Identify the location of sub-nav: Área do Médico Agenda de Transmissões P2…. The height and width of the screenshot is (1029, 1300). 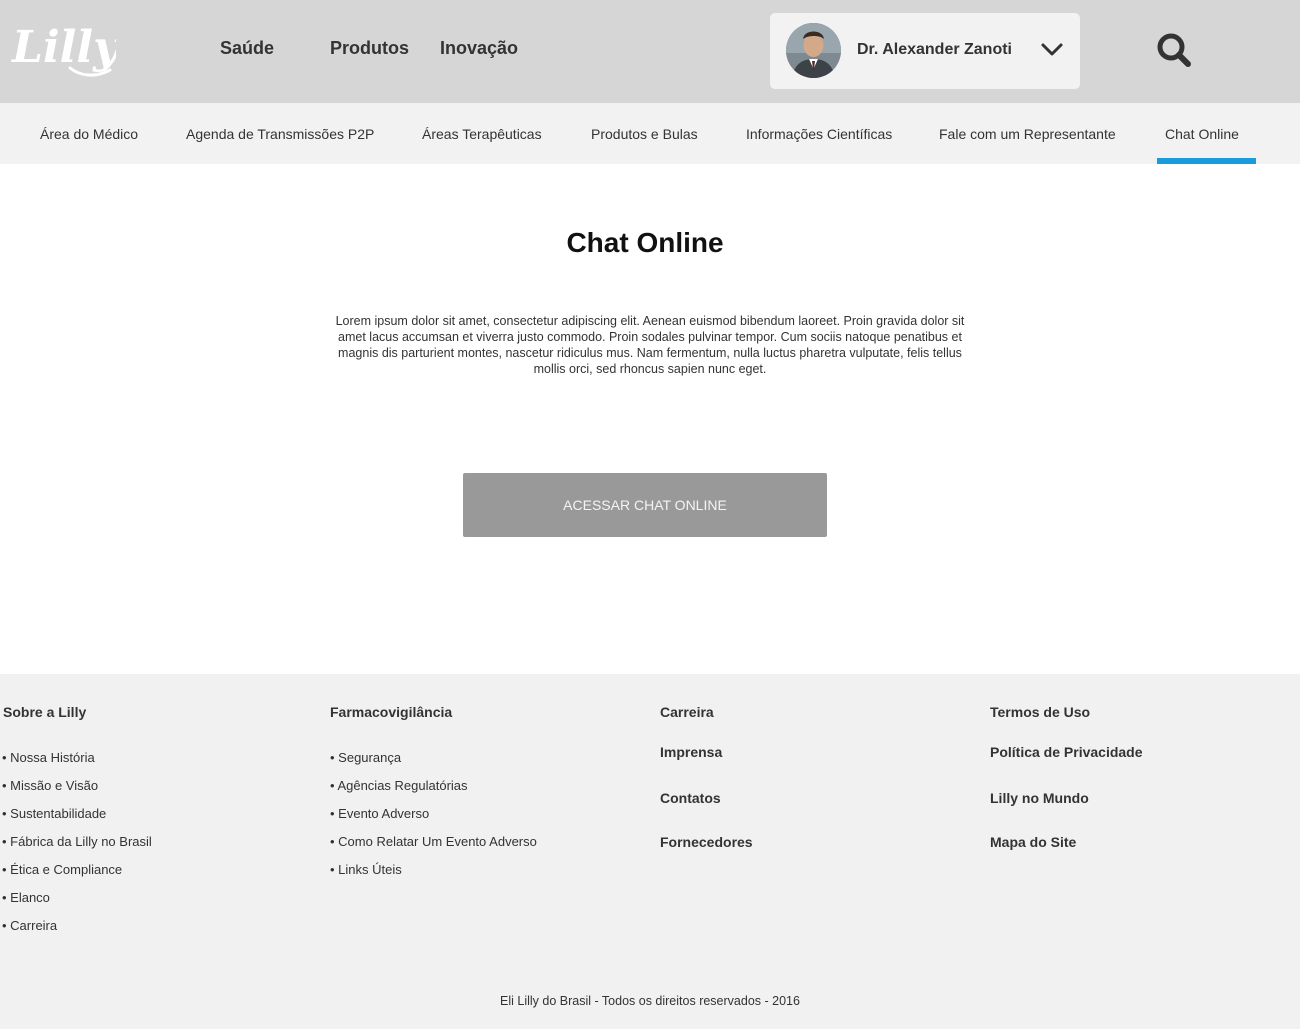
(650, 133).